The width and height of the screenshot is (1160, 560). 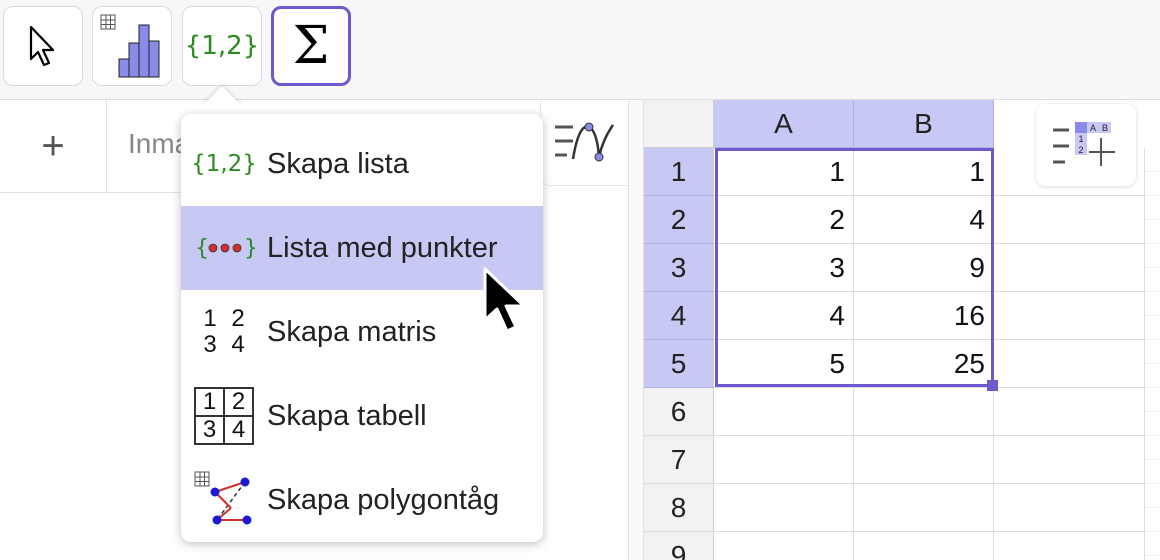 I want to click on move-tool-button, so click(x=43, y=46).